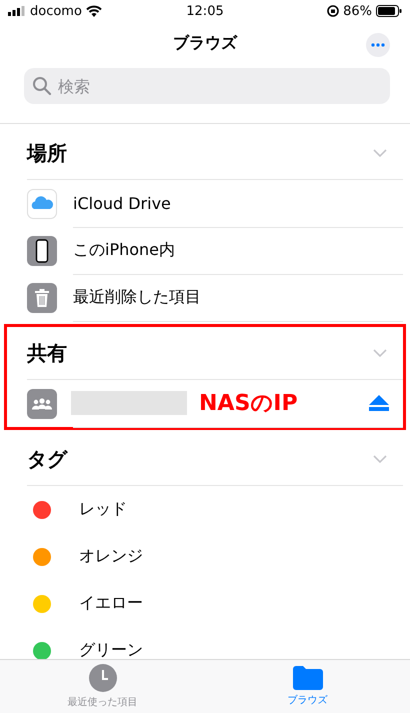 This screenshot has width=410, height=713. What do you see at coordinates (103, 509) in the screenshot?
I see `location-label: レッド` at bounding box center [103, 509].